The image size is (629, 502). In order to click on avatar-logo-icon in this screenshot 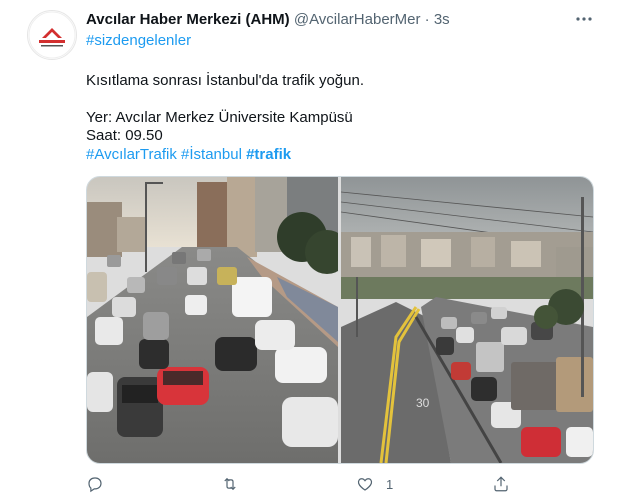, I will do `click(52, 35)`.